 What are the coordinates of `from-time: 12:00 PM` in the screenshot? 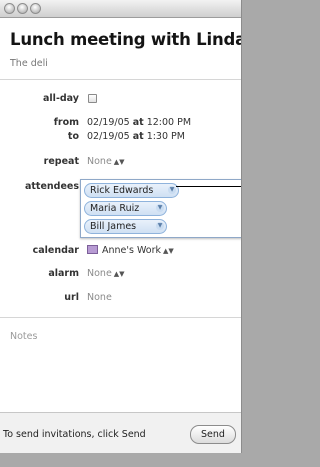 It's located at (169, 122).